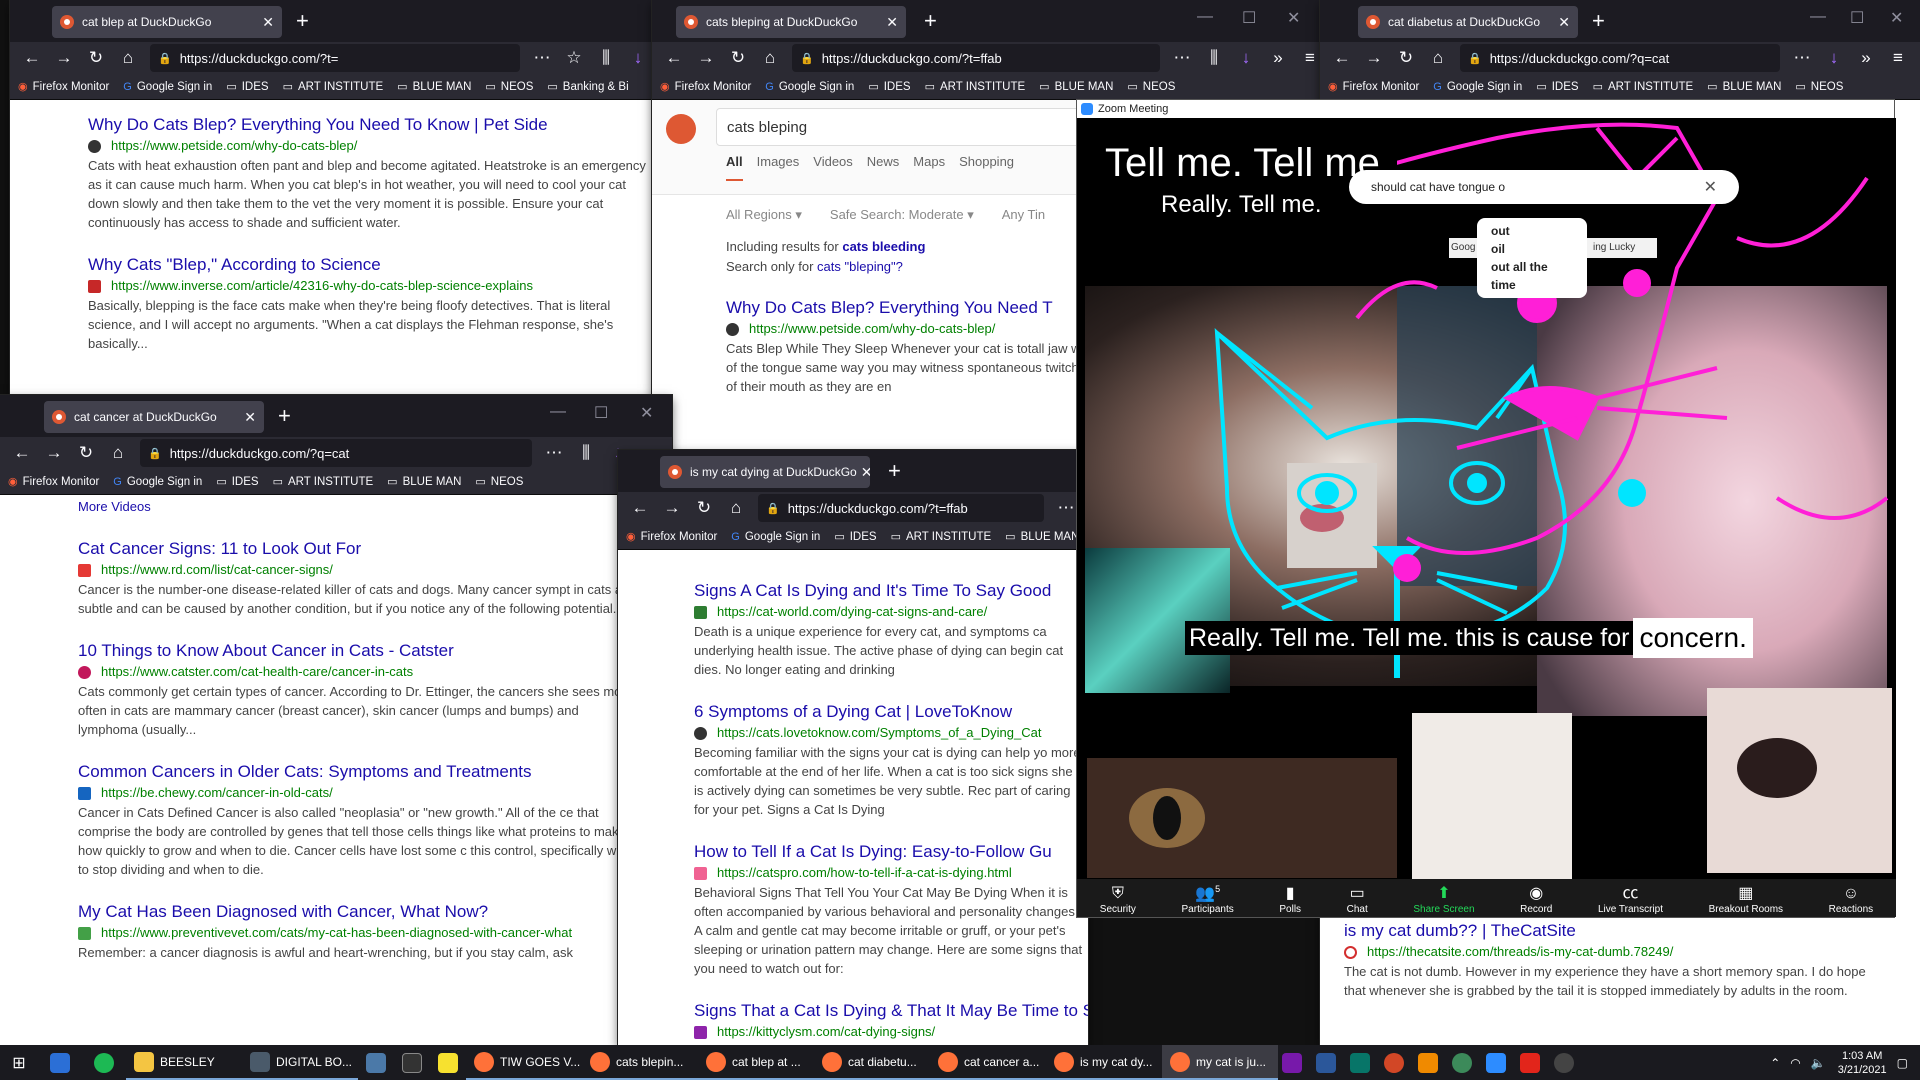 The height and width of the screenshot is (1080, 1920). Describe the element at coordinates (336, 453) in the screenshot. I see `url-bar: 🔒 https://duckduckgo.com/?q=cat` at that location.